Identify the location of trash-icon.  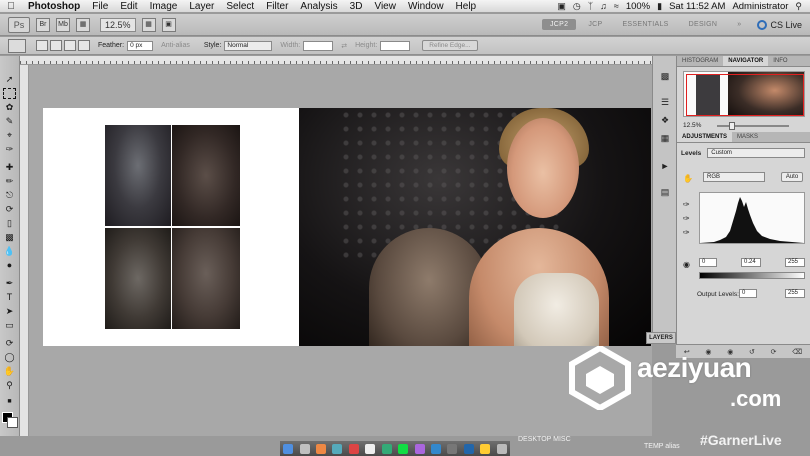
(501, 448).